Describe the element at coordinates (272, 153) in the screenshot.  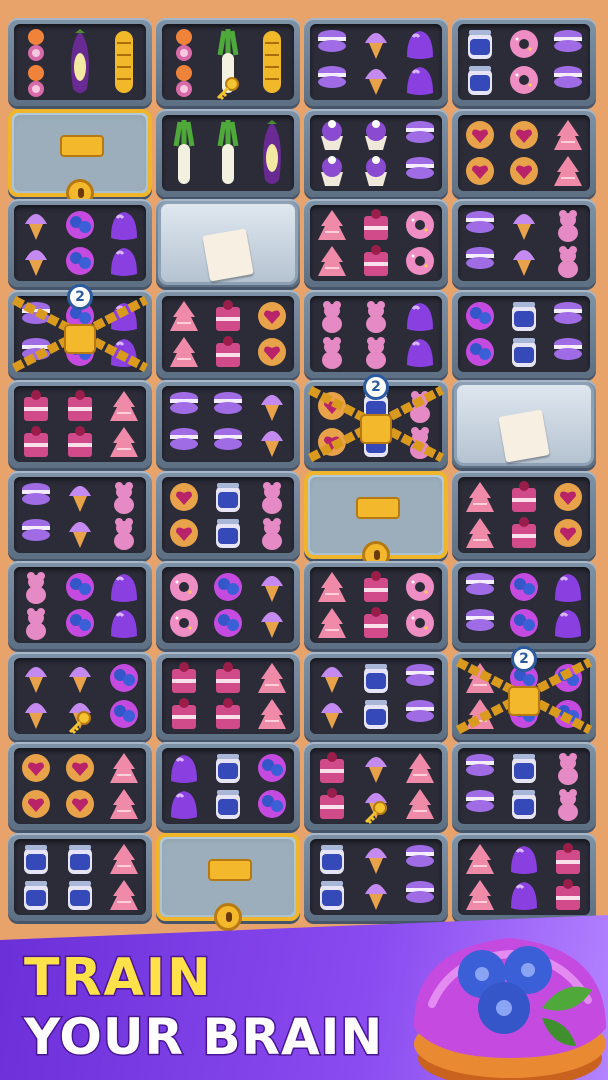
I see `eggplant-icon` at that location.